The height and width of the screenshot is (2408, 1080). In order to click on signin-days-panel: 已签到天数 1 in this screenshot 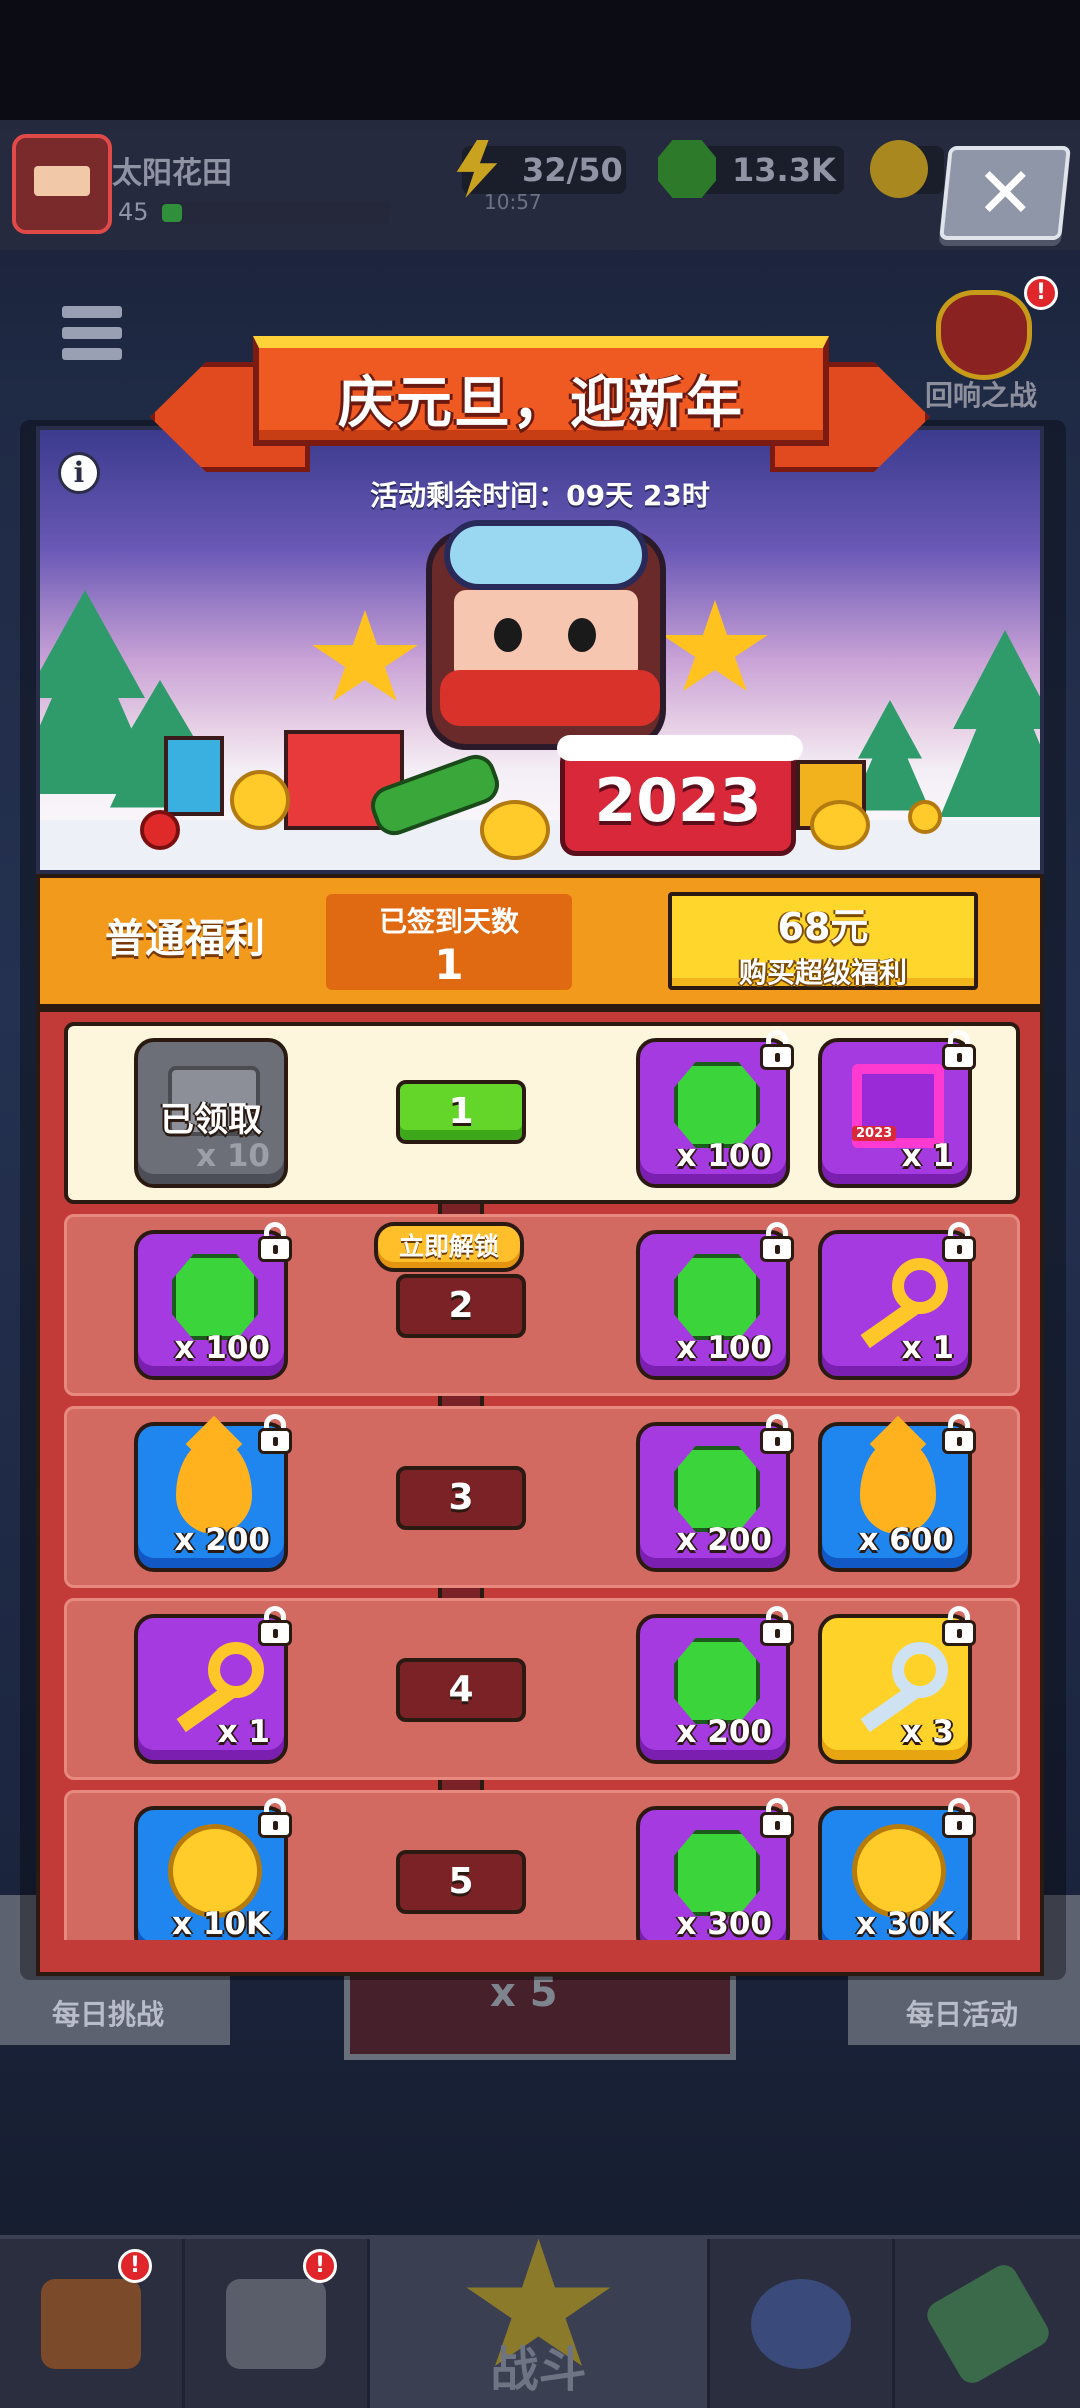, I will do `click(449, 942)`.